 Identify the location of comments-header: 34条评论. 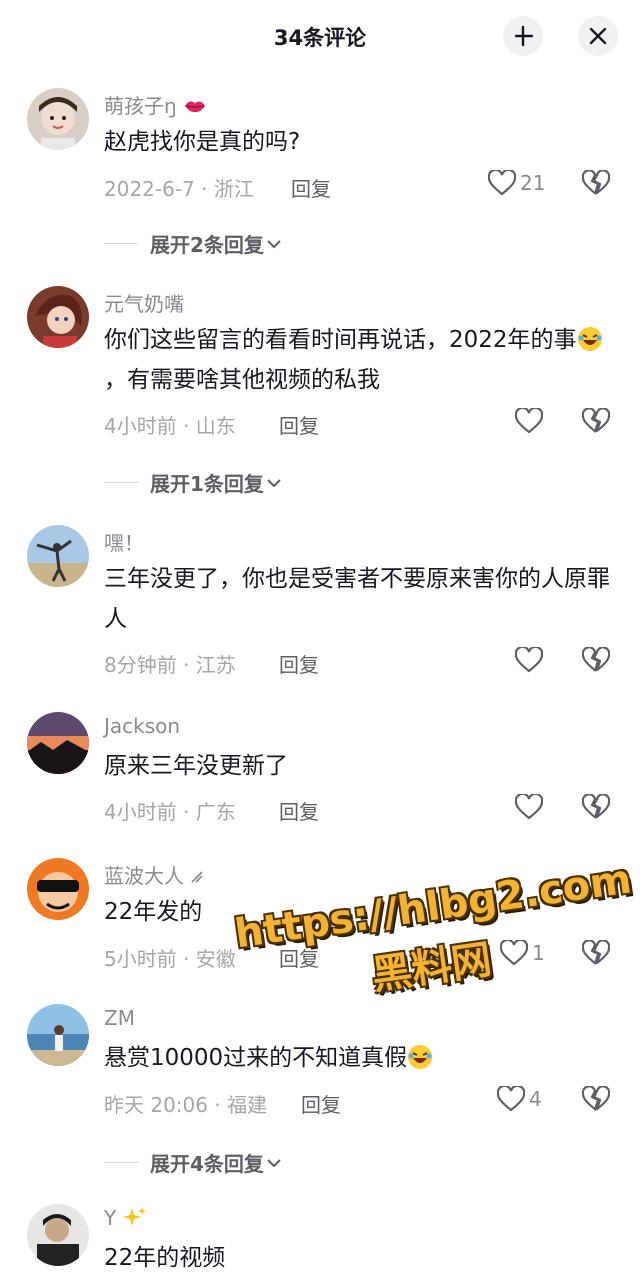
(320, 36).